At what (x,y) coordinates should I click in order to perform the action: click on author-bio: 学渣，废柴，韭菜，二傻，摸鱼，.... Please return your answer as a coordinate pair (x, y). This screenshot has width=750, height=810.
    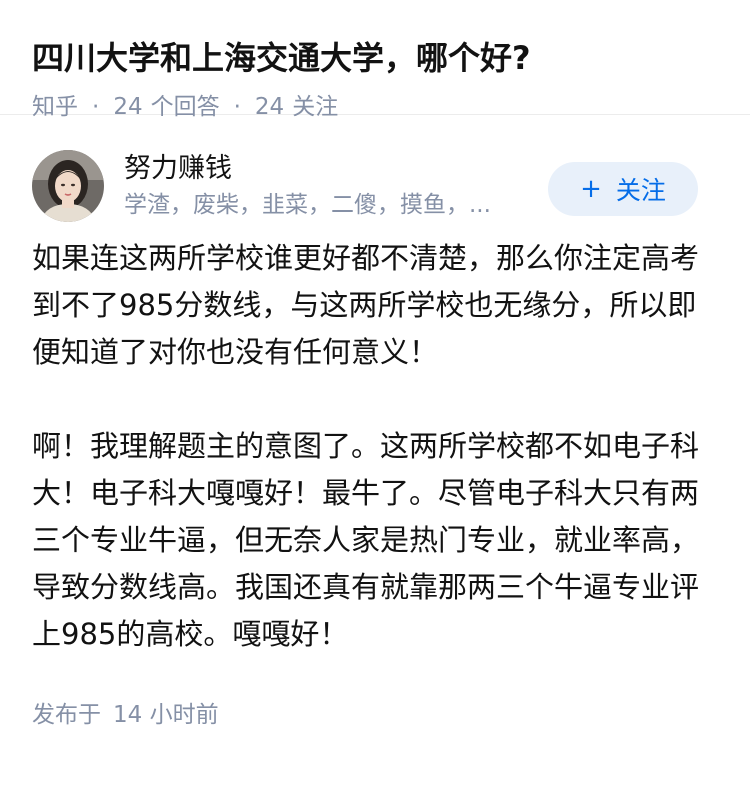
    Looking at the image, I should click on (307, 205).